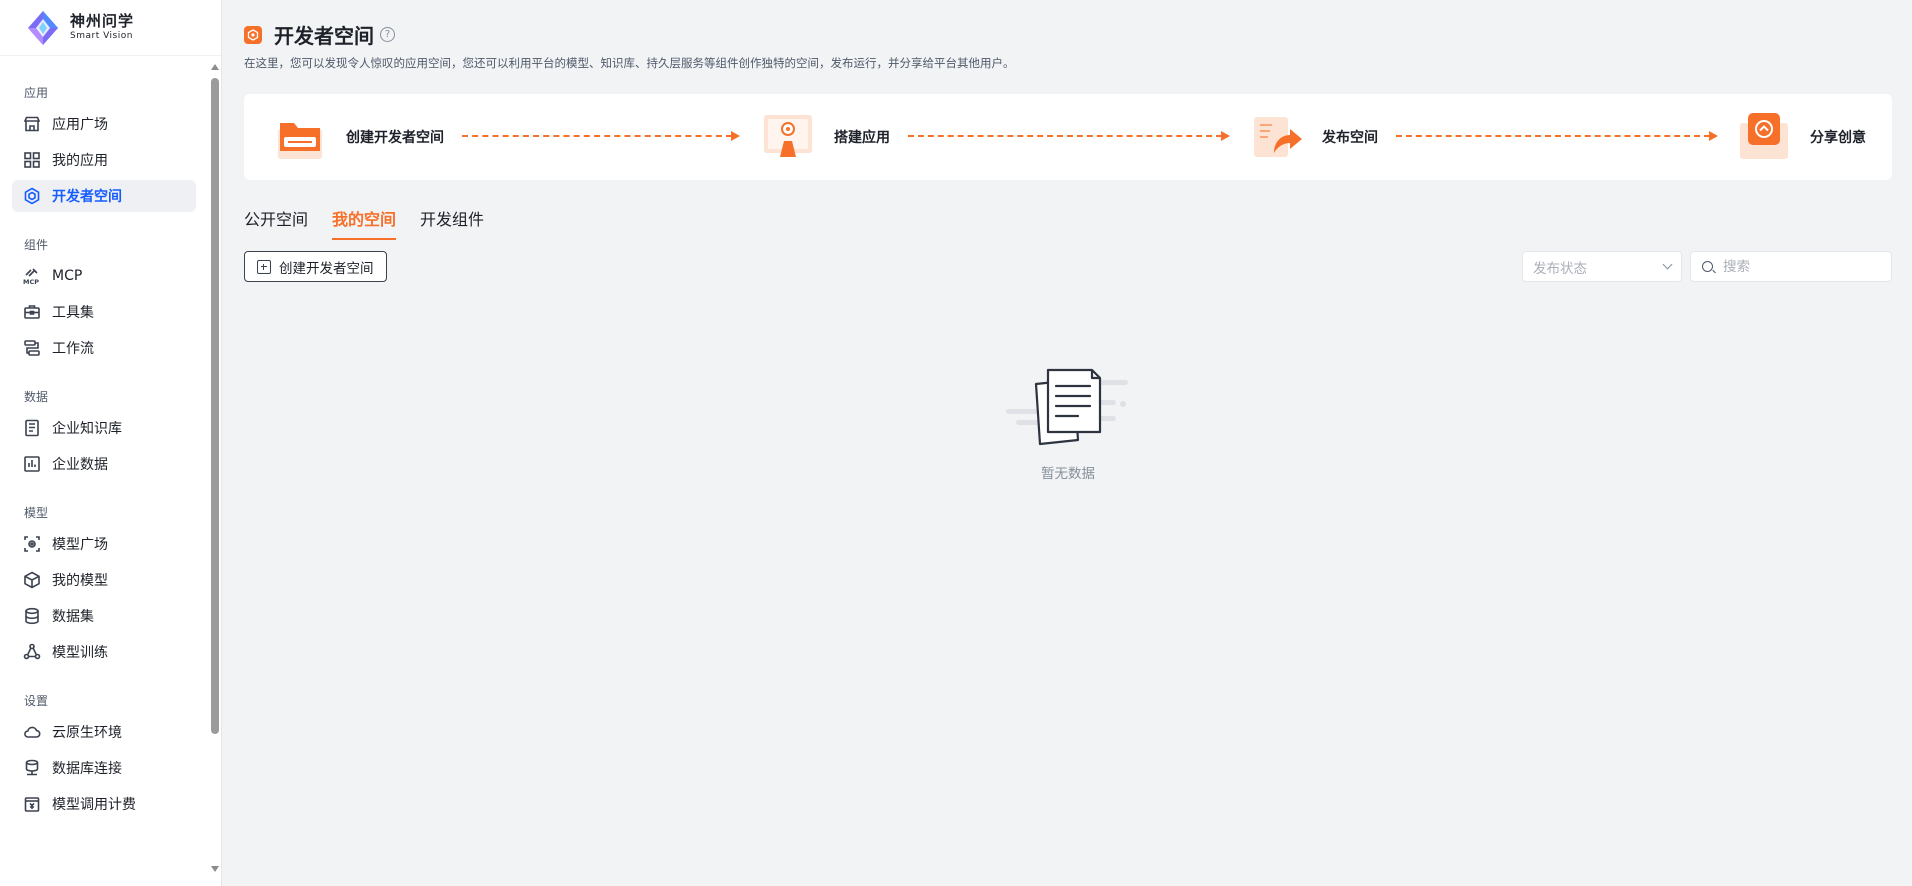  Describe the element at coordinates (80, 581) in the screenshot. I see `sidebar-item-label: 我的模型` at that location.